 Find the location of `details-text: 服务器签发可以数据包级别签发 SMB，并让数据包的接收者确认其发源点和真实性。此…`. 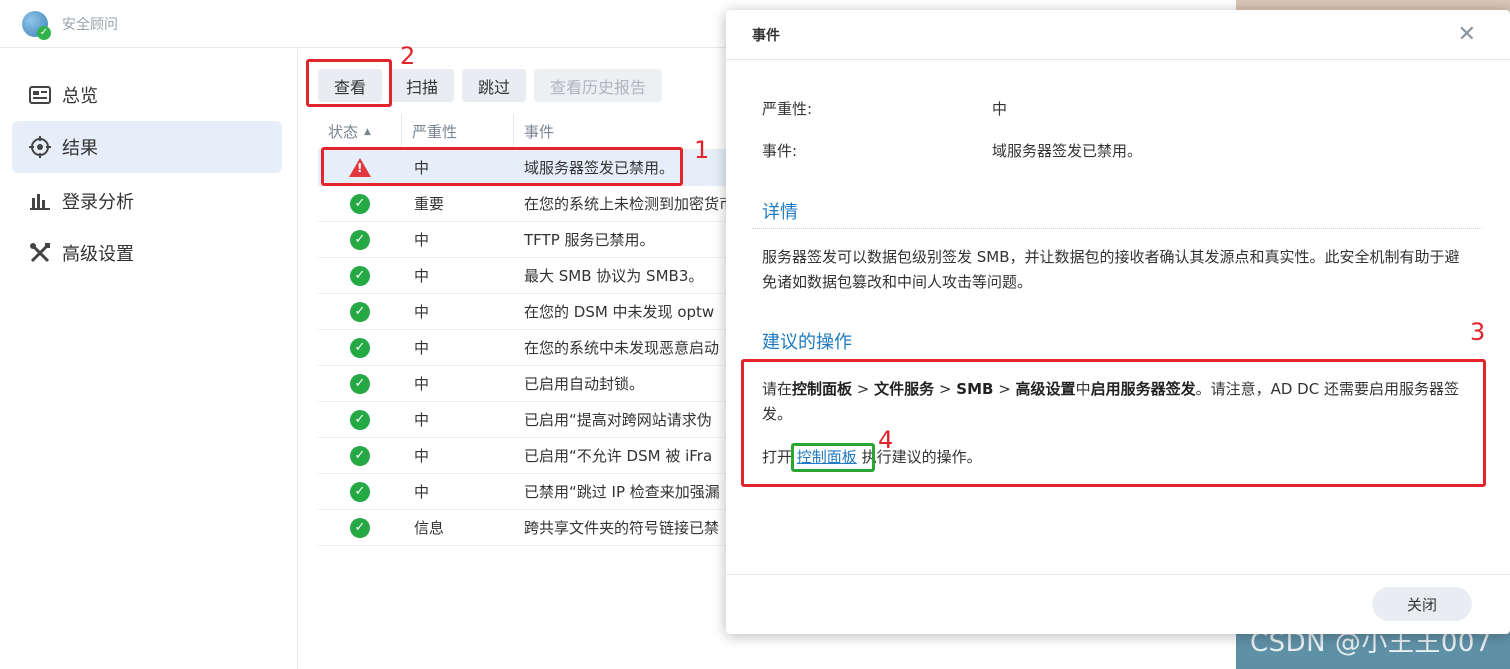

details-text: 服务器签发可以数据包级别签发 SMB，并让数据包的接收者确认其发源点和真实性。此… is located at coordinates (1111, 269).